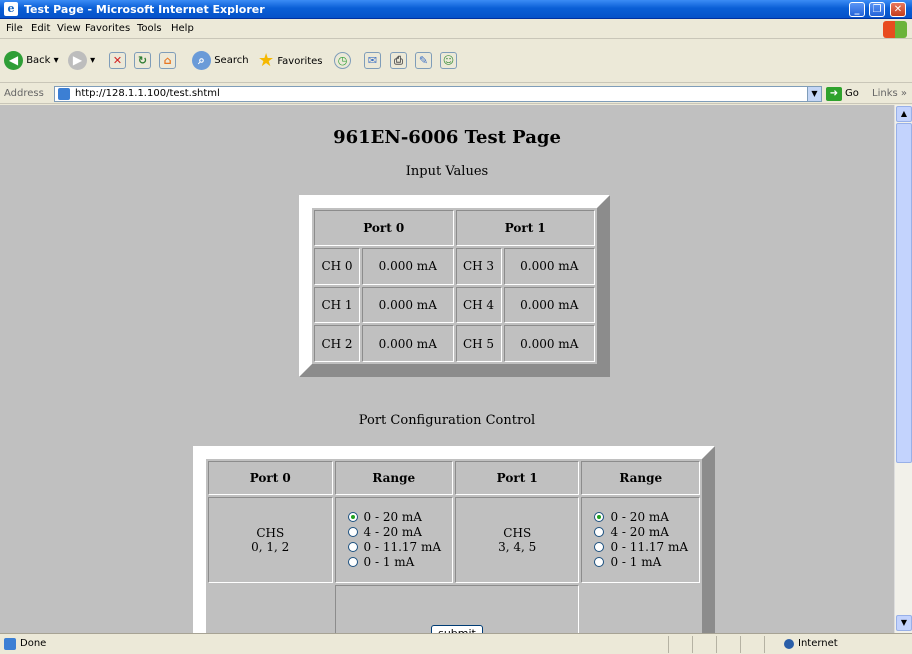 The height and width of the screenshot is (654, 912). What do you see at coordinates (182, 28) in the screenshot?
I see `menu-help: Help` at bounding box center [182, 28].